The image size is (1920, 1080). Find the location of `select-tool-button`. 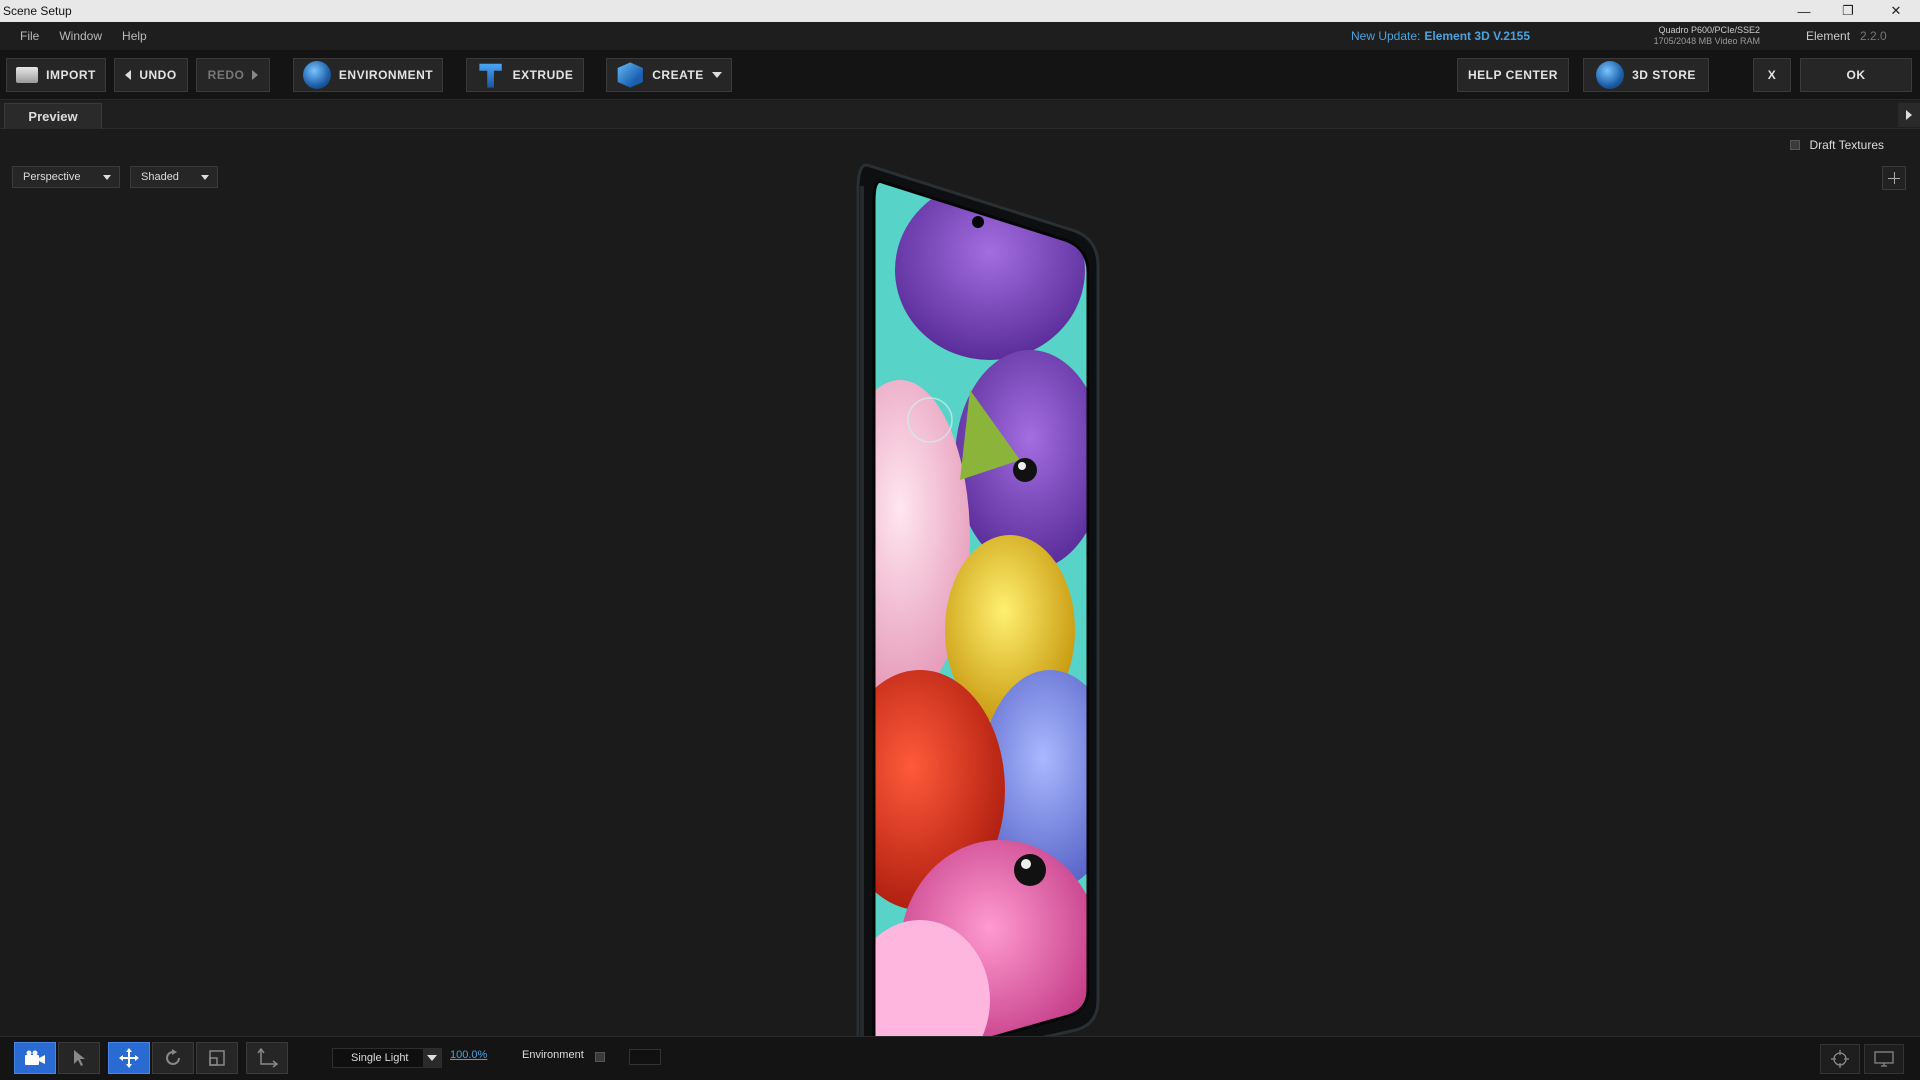

select-tool-button is located at coordinates (79, 1058).